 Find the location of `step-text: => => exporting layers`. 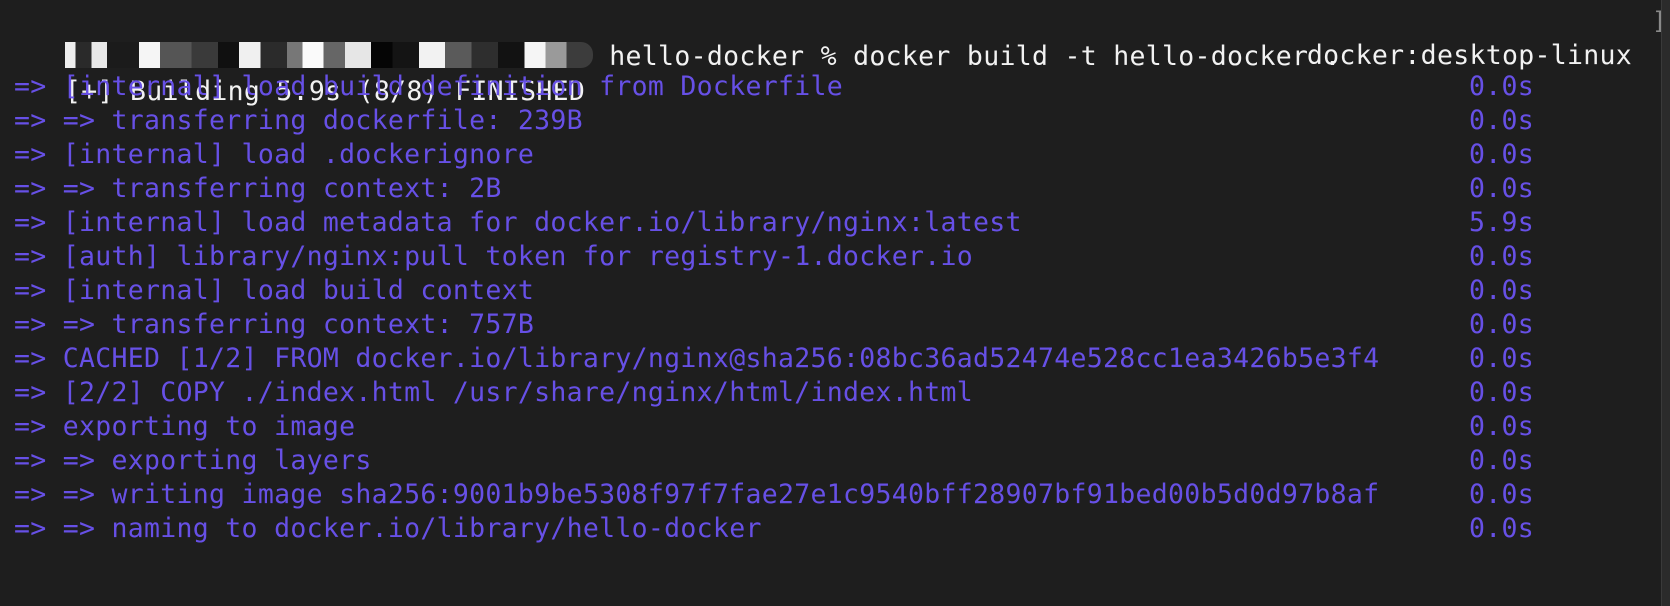

step-text: => => exporting layers is located at coordinates (193, 460).